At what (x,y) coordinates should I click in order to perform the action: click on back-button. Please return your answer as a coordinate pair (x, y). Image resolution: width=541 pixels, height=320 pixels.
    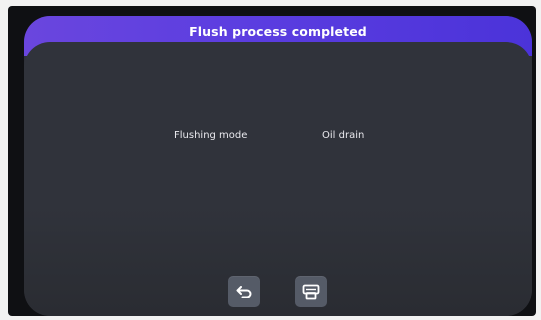
    Looking at the image, I should click on (244, 291).